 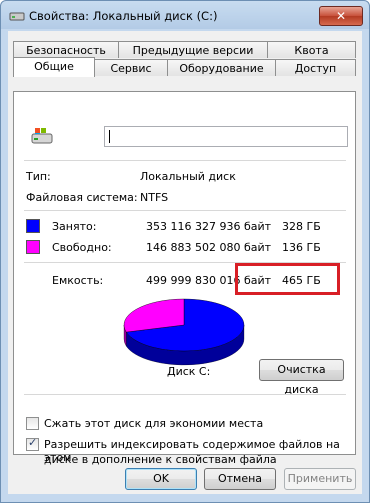 What do you see at coordinates (109, 136) in the screenshot?
I see `text-cursor` at bounding box center [109, 136].